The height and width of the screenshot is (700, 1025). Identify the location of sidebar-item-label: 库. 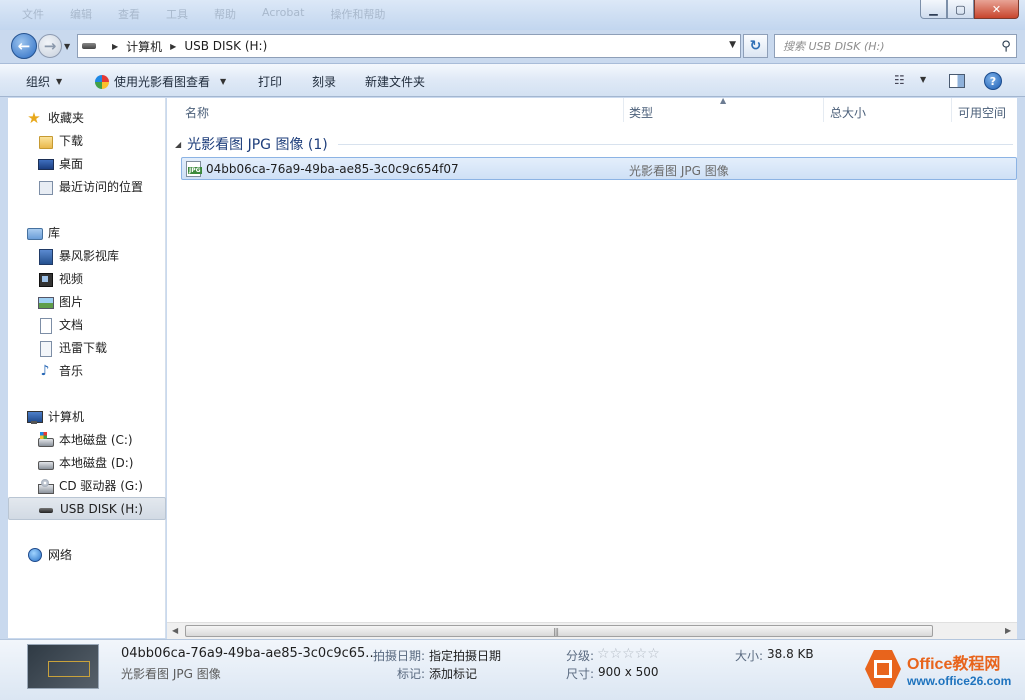
(54, 233).